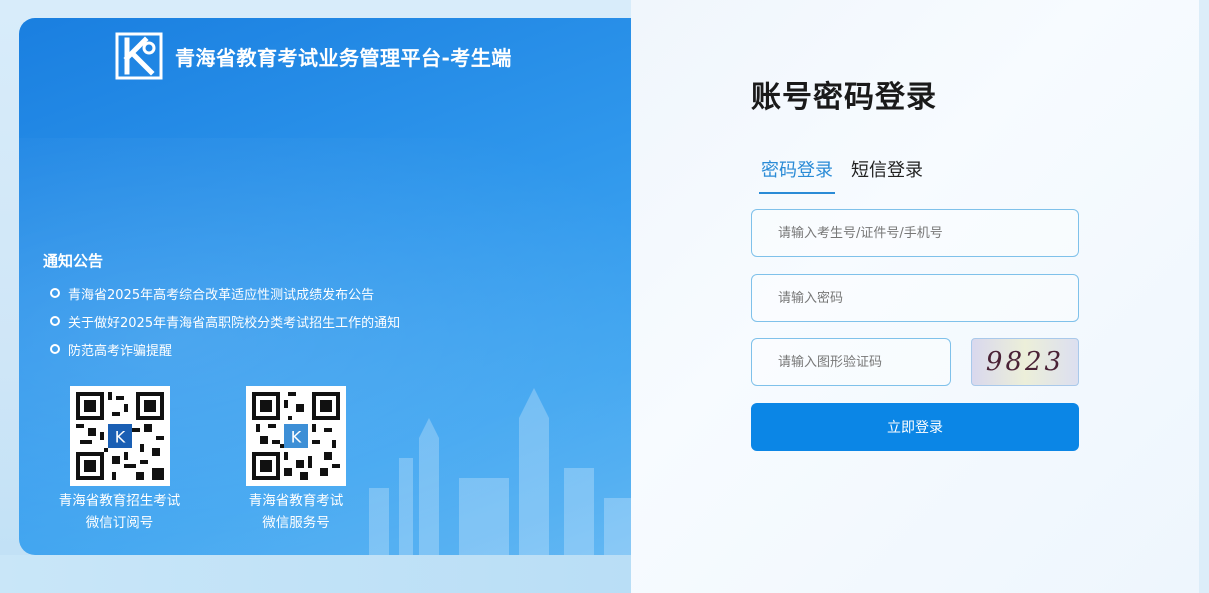 The image size is (1209, 593). I want to click on qrcode-service: K 青海省教育考试 微信服务号, so click(296, 460).